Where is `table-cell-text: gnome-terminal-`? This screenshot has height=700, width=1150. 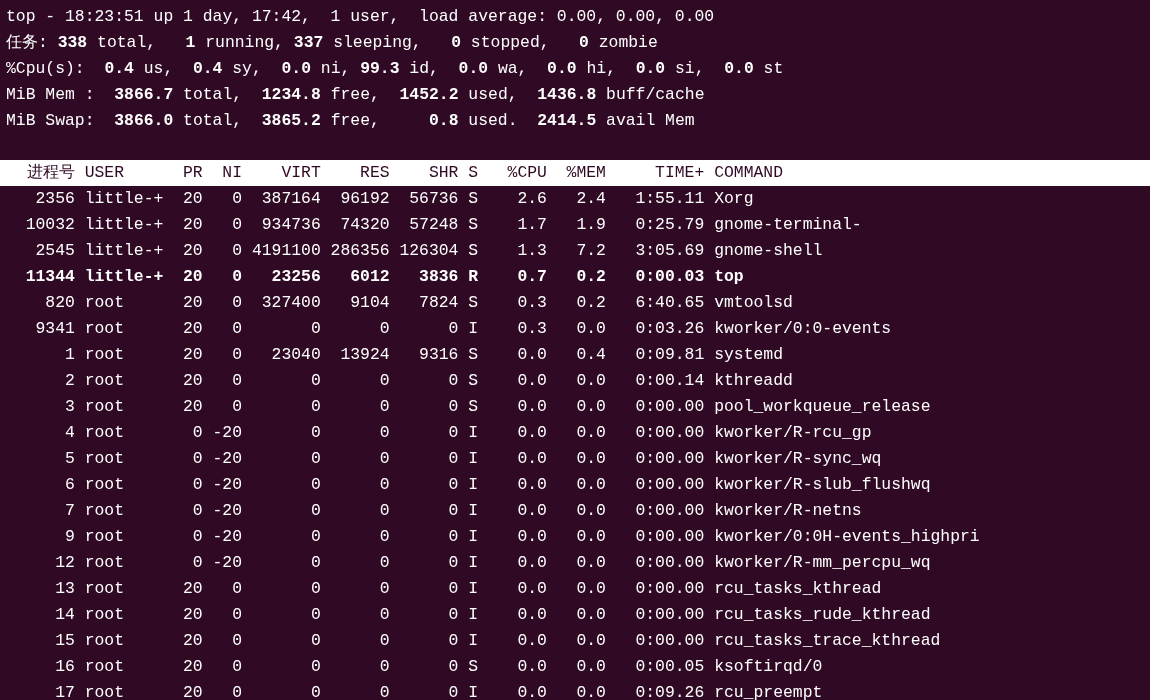 table-cell-text: gnome-terminal- is located at coordinates (788, 225).